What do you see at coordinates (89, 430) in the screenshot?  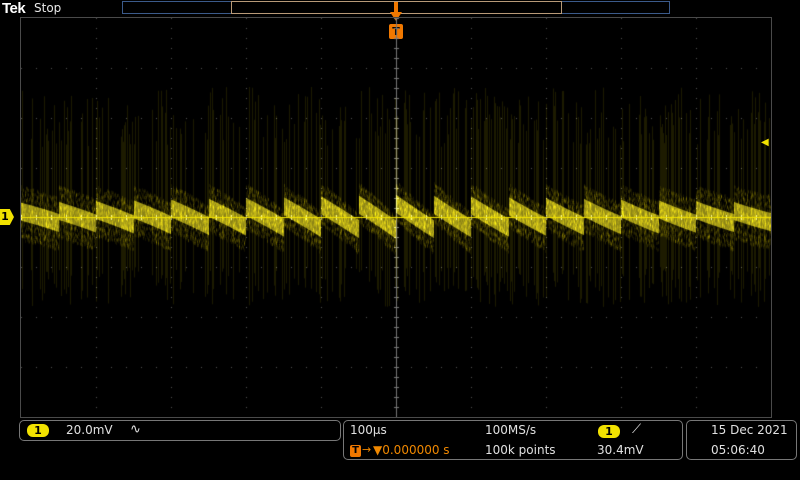 I see `vertical-scale: 20.0mV` at bounding box center [89, 430].